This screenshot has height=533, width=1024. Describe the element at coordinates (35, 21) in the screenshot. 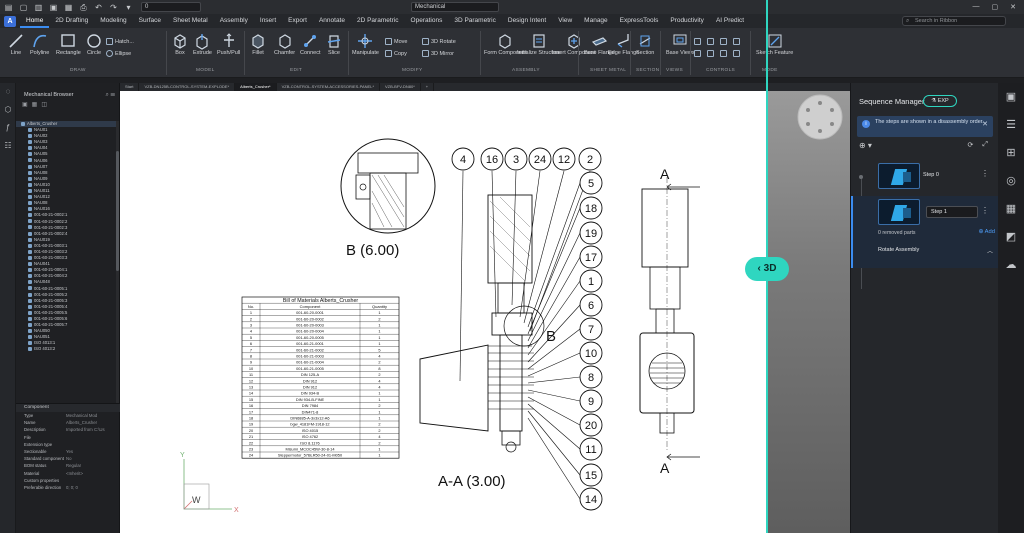

I see `ribbon-tab-home: Home` at that location.